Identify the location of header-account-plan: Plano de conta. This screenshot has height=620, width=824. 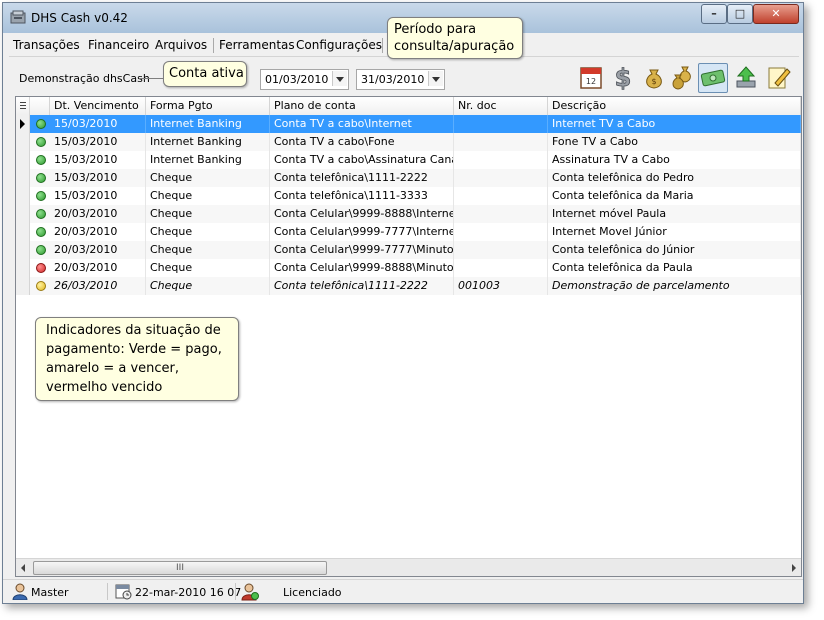
(362, 106).